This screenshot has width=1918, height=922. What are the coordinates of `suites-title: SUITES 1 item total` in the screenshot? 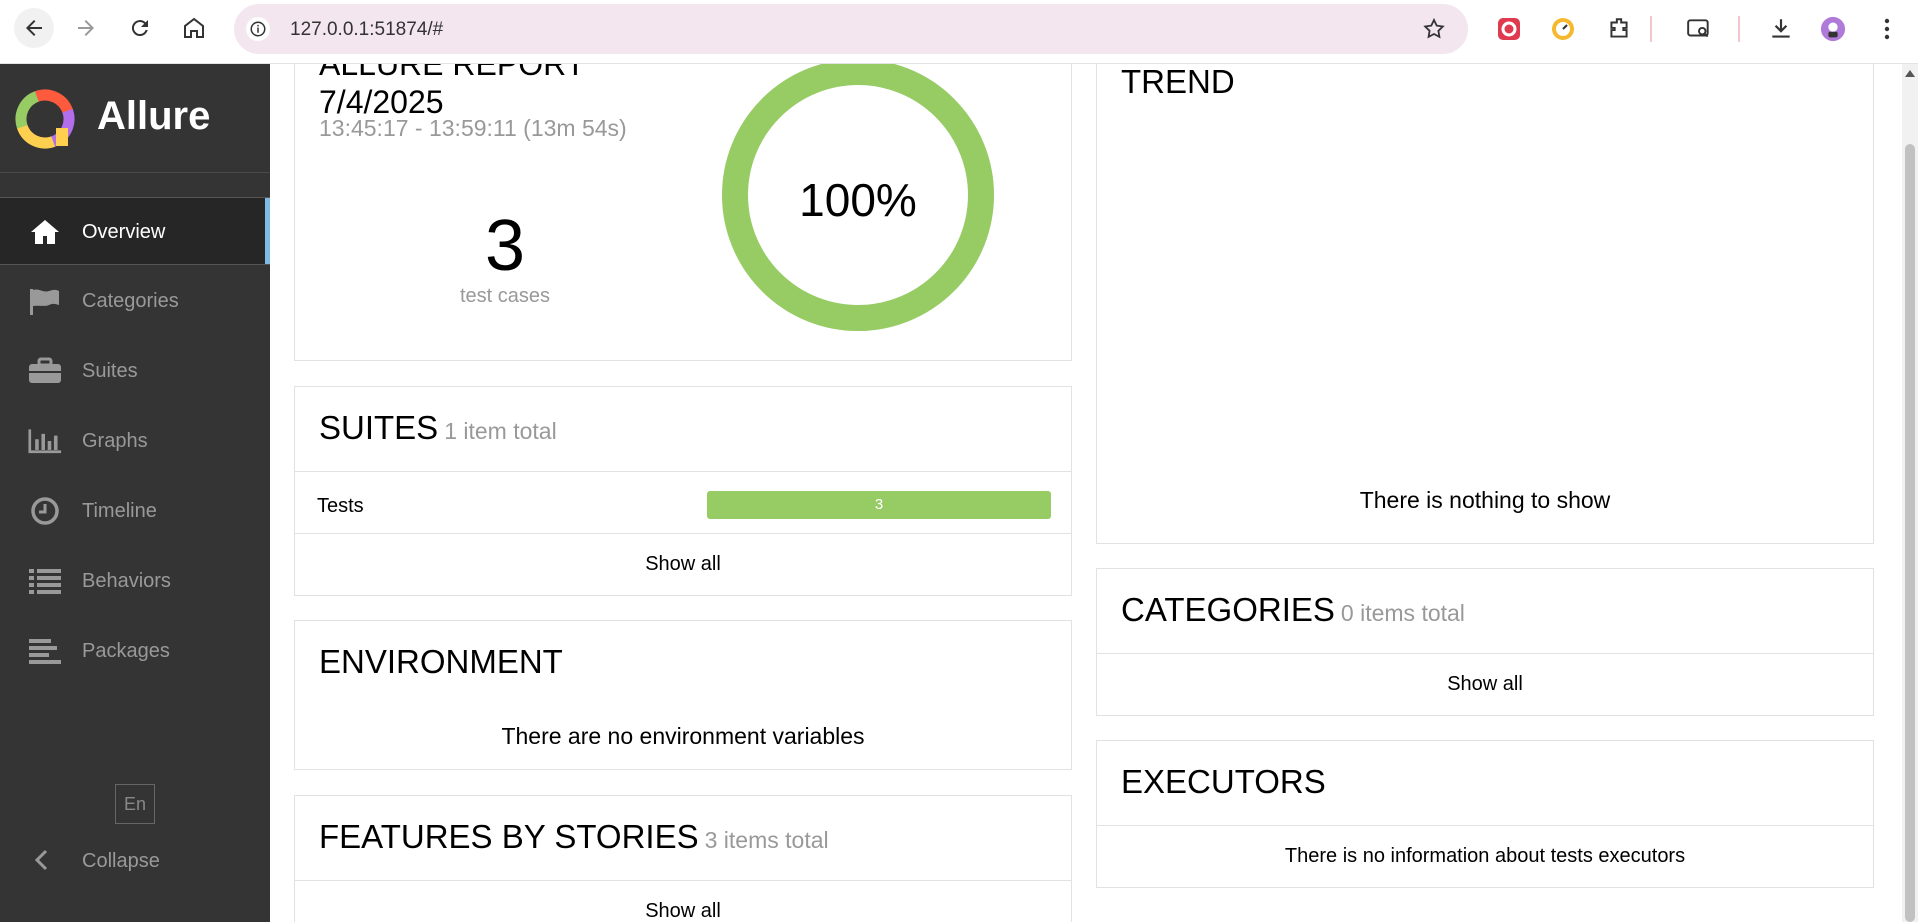 It's located at (438, 428).